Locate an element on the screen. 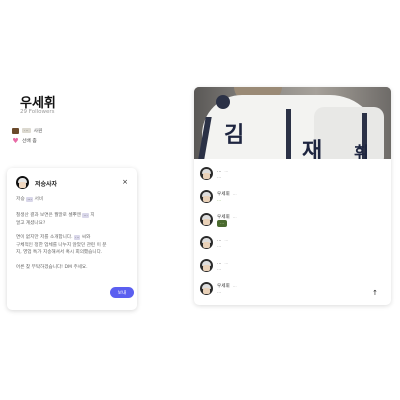 Image resolution: width=400 pixels, height=400 pixels. post-photo: 김 재 휘 is located at coordinates (292, 123).